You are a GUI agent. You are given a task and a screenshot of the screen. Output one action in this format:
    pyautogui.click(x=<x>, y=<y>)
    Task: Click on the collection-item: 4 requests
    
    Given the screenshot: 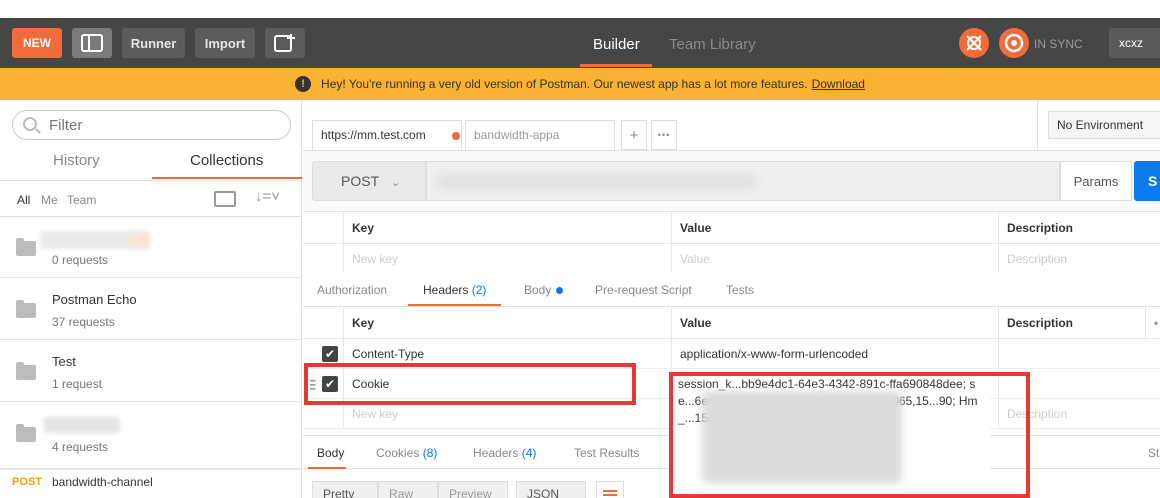 What is the action you would take?
    pyautogui.click(x=151, y=436)
    